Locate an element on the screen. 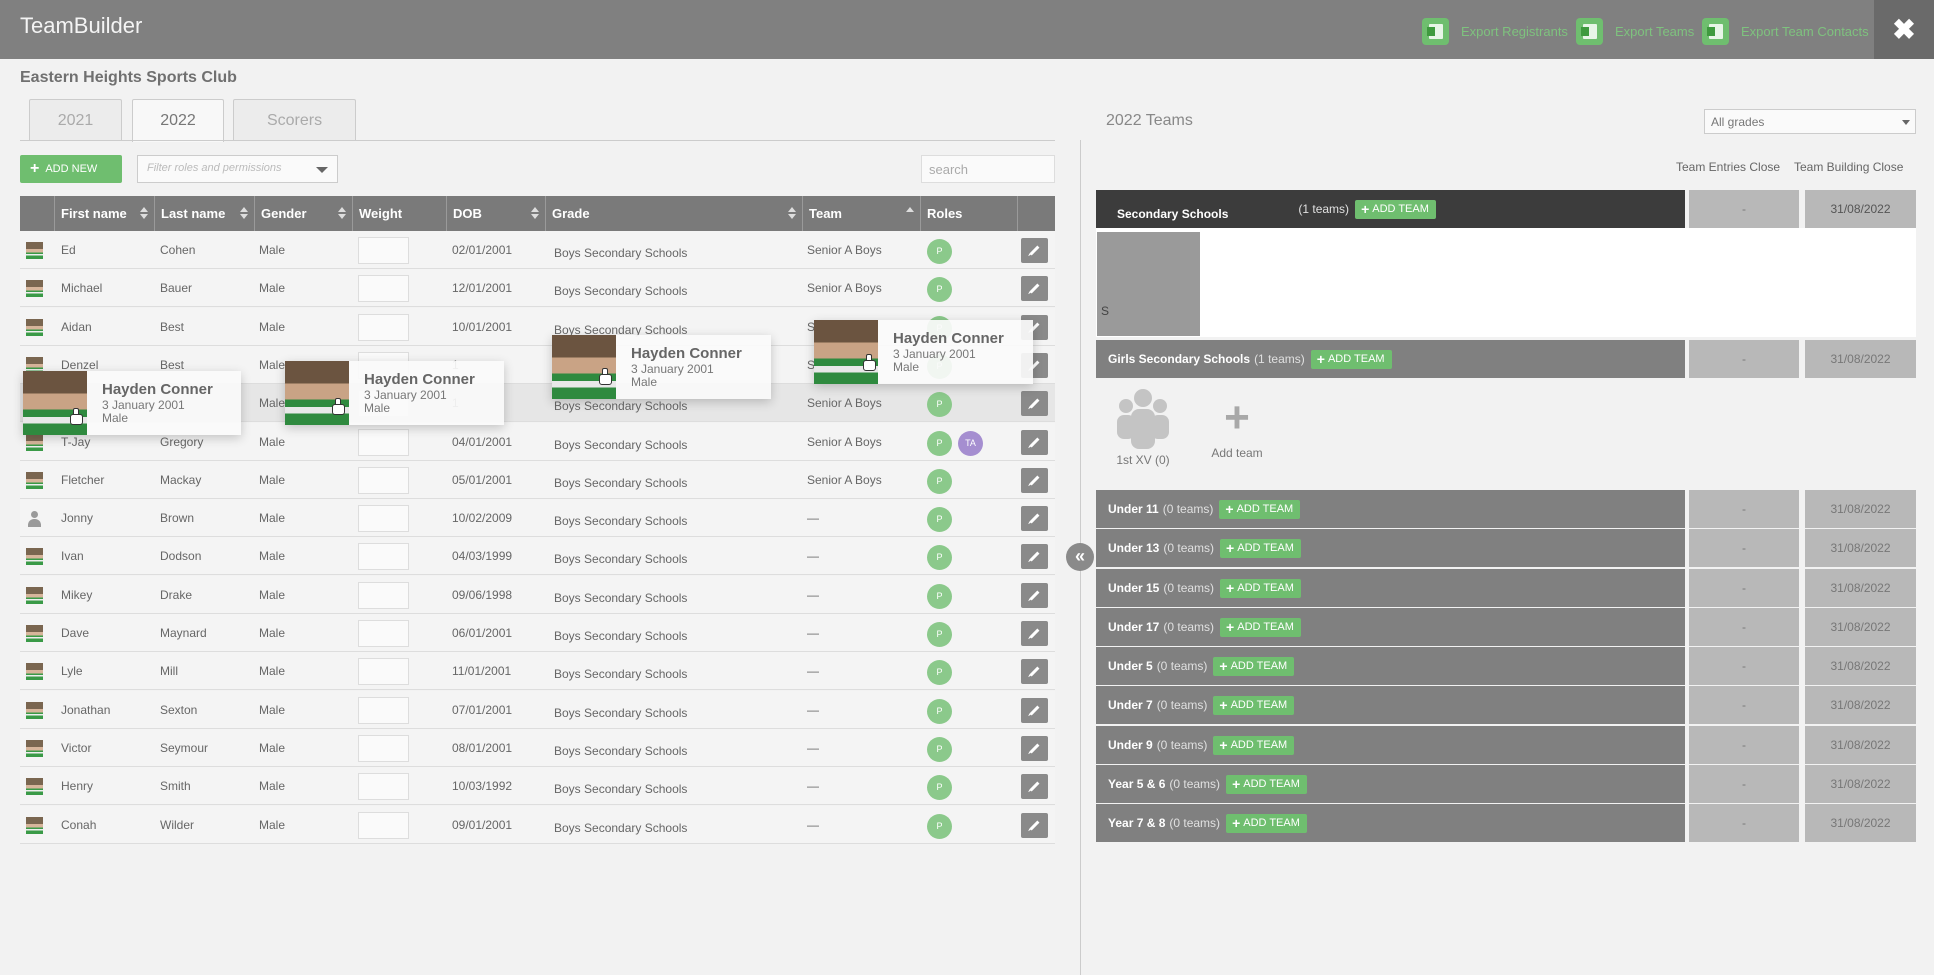 The height and width of the screenshot is (975, 1934). team-group-row: Secondary Schools (1 teams) + ADD TEAM is located at coordinates (1390, 209).